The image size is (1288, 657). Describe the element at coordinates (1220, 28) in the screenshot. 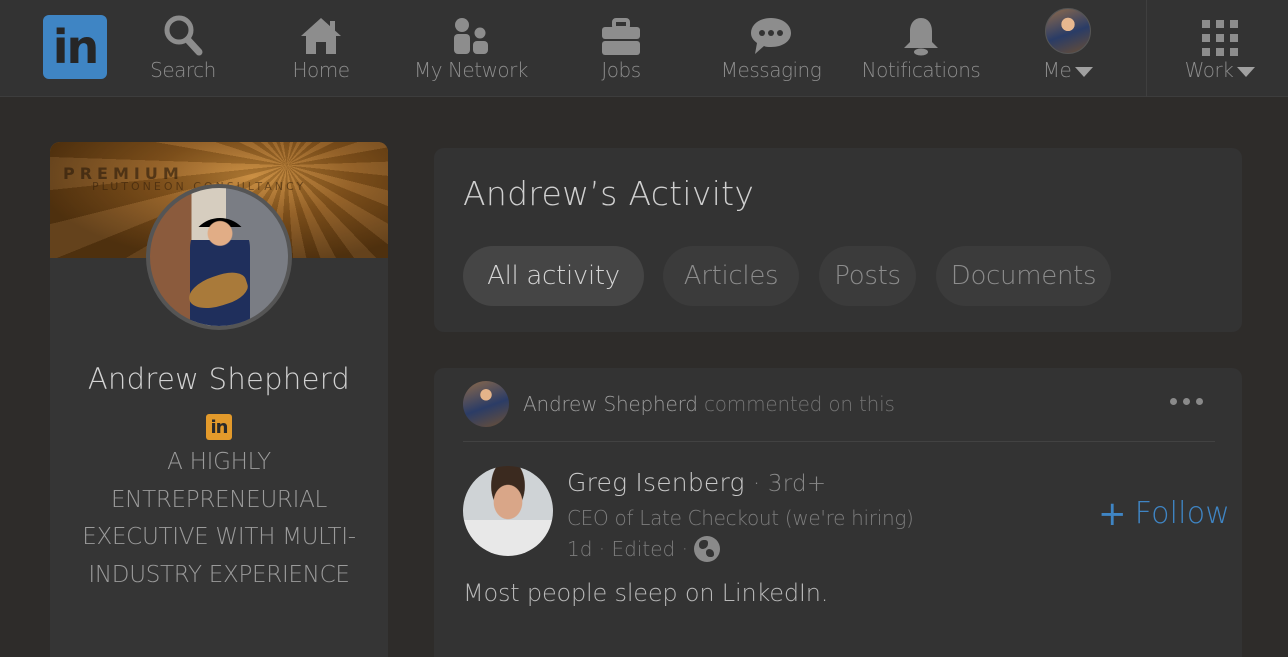

I see `grid-icon` at that location.